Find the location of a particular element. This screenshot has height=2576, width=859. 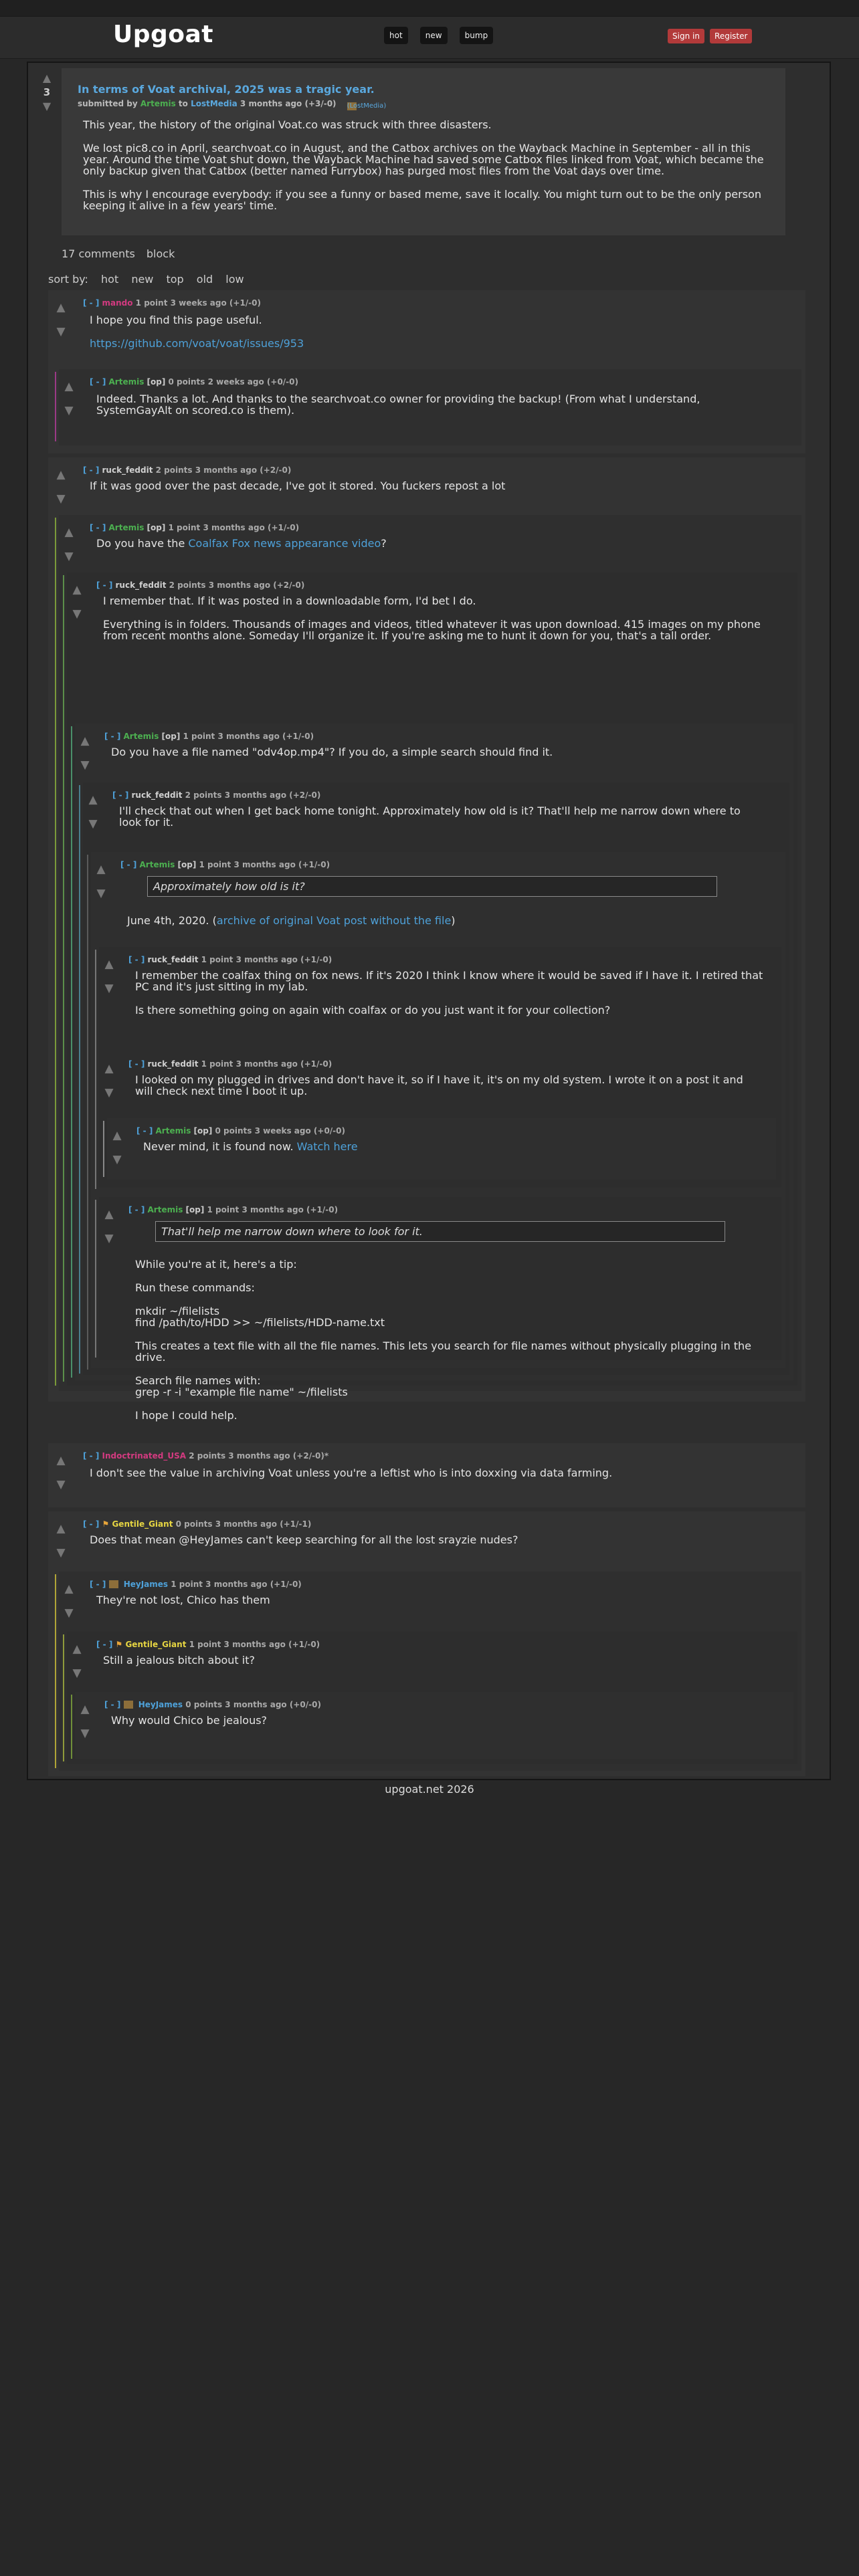

tab-new: new is located at coordinates (433, 35).